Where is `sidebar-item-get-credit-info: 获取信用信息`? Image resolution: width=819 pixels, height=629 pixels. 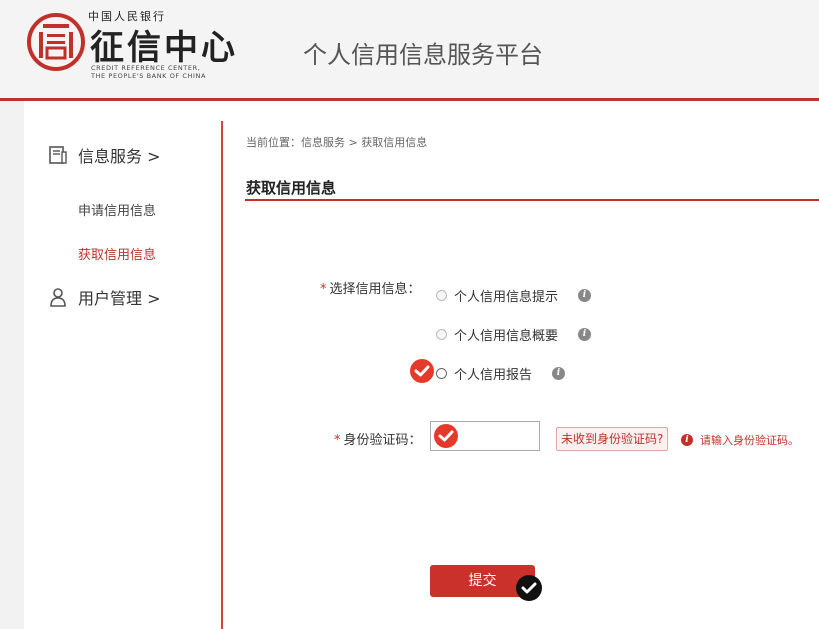 sidebar-item-get-credit-info: 获取信用信息 is located at coordinates (117, 253).